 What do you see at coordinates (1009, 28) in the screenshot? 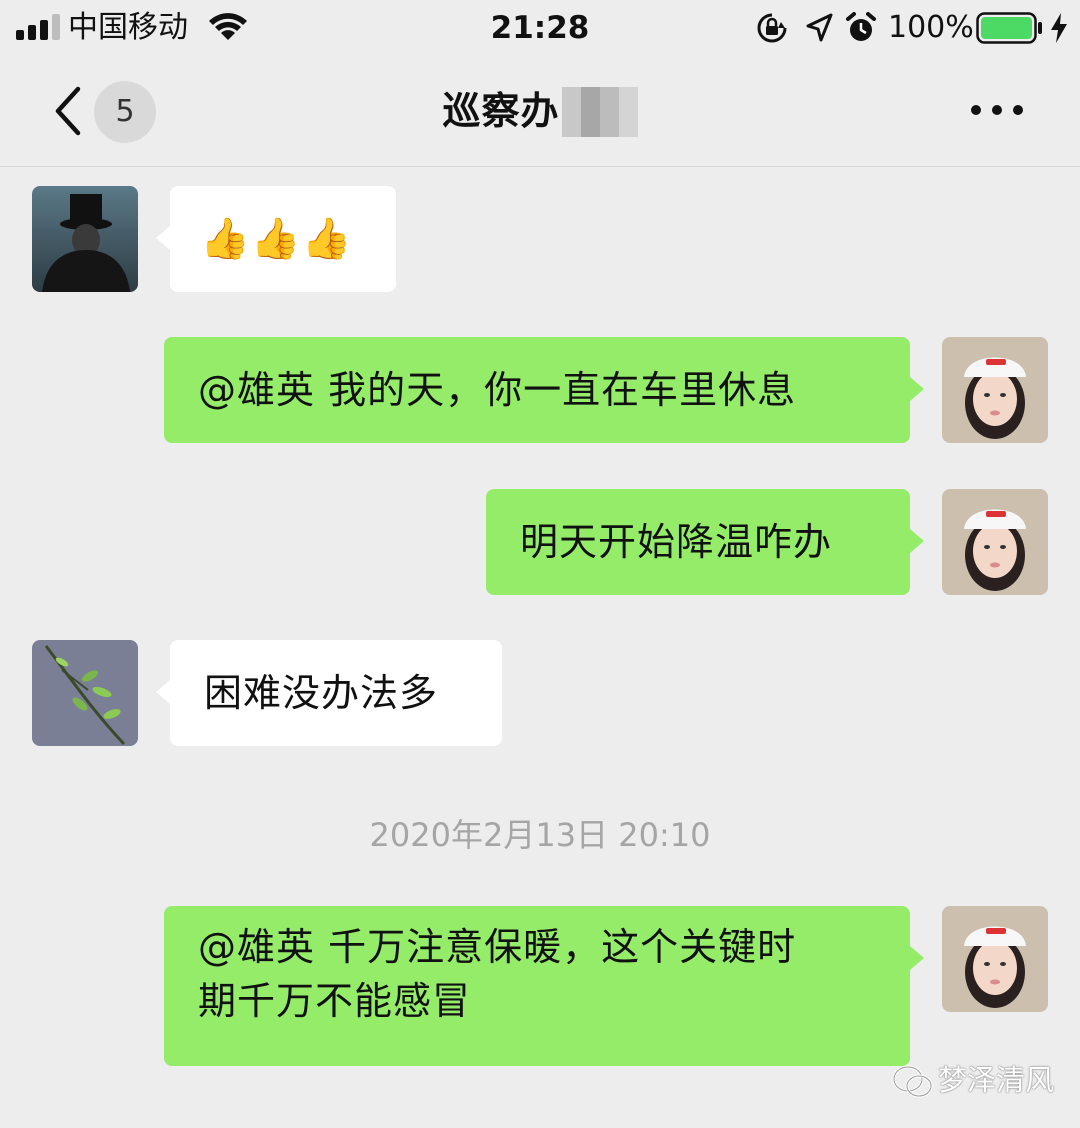
I see `battery-icon` at bounding box center [1009, 28].